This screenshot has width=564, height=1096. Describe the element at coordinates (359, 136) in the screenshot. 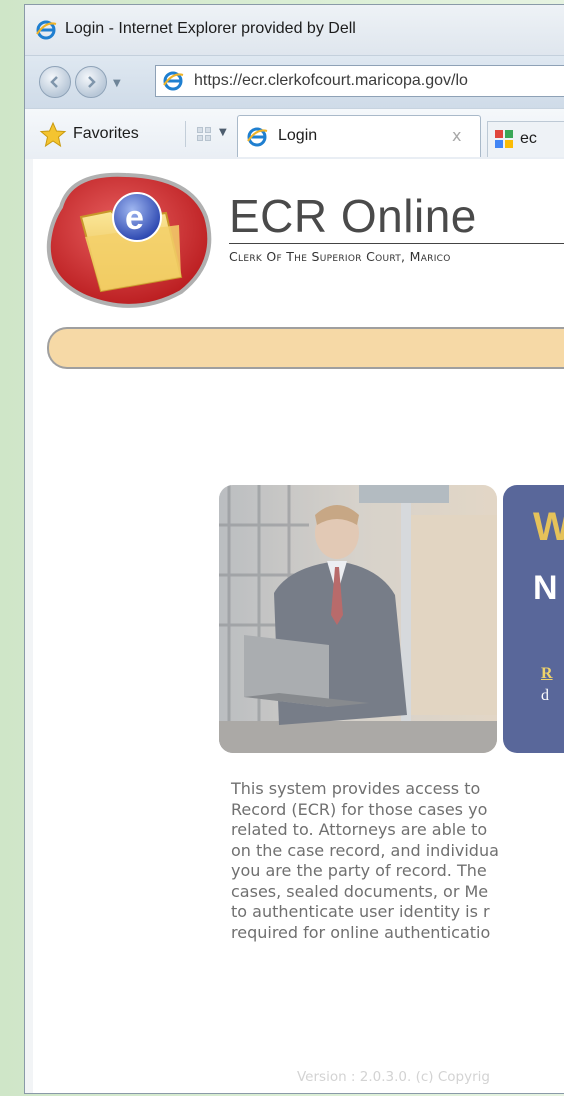

I see `tab-login: Login x` at that location.